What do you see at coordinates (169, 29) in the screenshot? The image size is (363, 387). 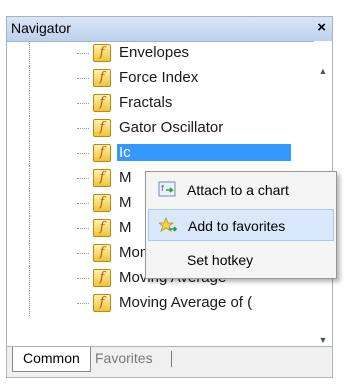 I see `navigator-titlebar: Navigator ×` at bounding box center [169, 29].